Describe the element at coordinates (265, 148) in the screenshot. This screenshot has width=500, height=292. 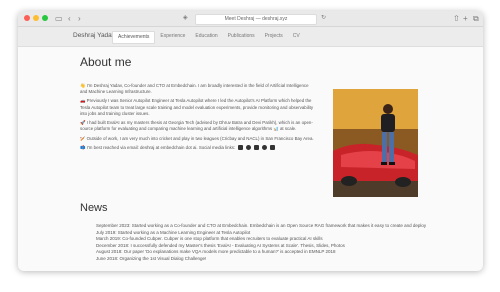
I see `google-scholar-icon` at that location.